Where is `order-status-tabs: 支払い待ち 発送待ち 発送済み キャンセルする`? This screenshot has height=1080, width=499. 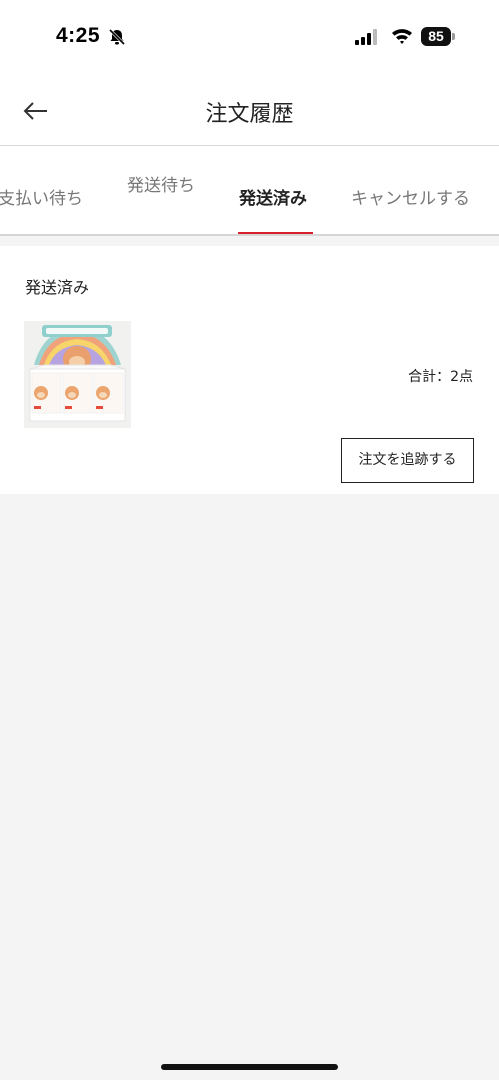 order-status-tabs: 支払い待ち 発送待ち 発送済み キャンセルする is located at coordinates (249, 191).